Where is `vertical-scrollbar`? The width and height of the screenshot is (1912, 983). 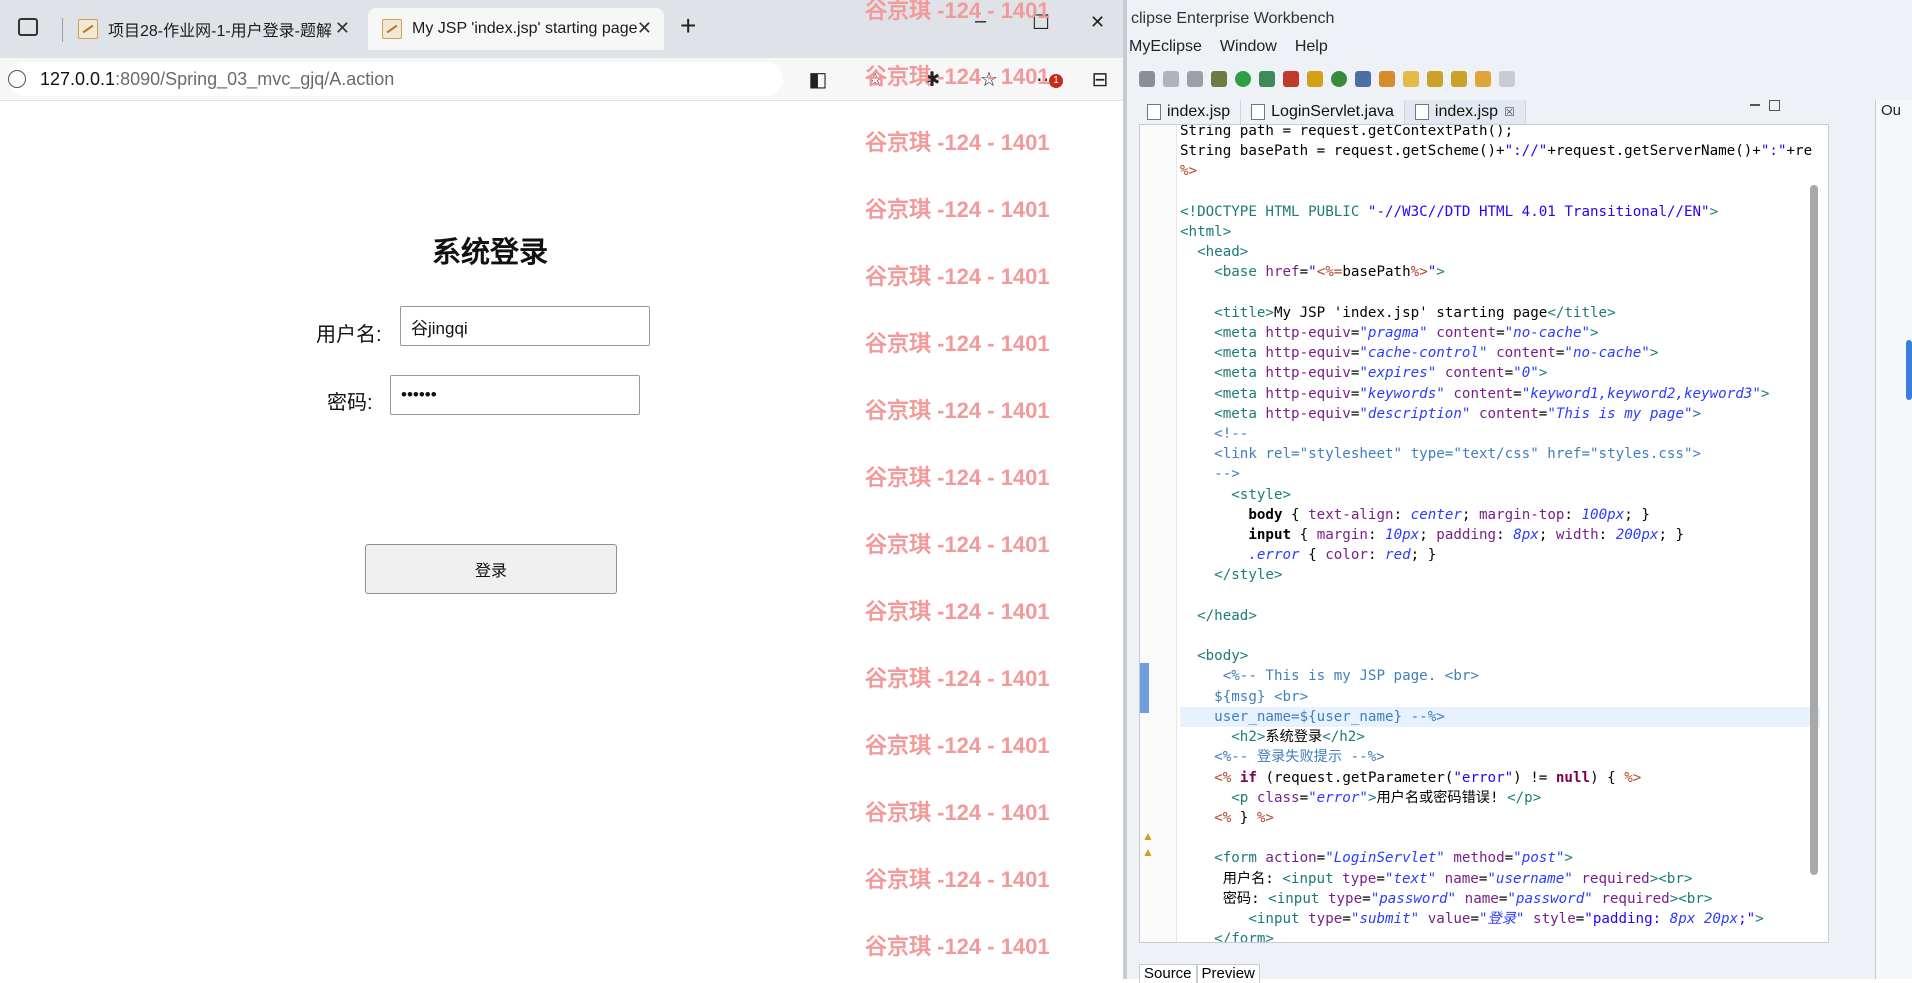
vertical-scrollbar is located at coordinates (1814, 530).